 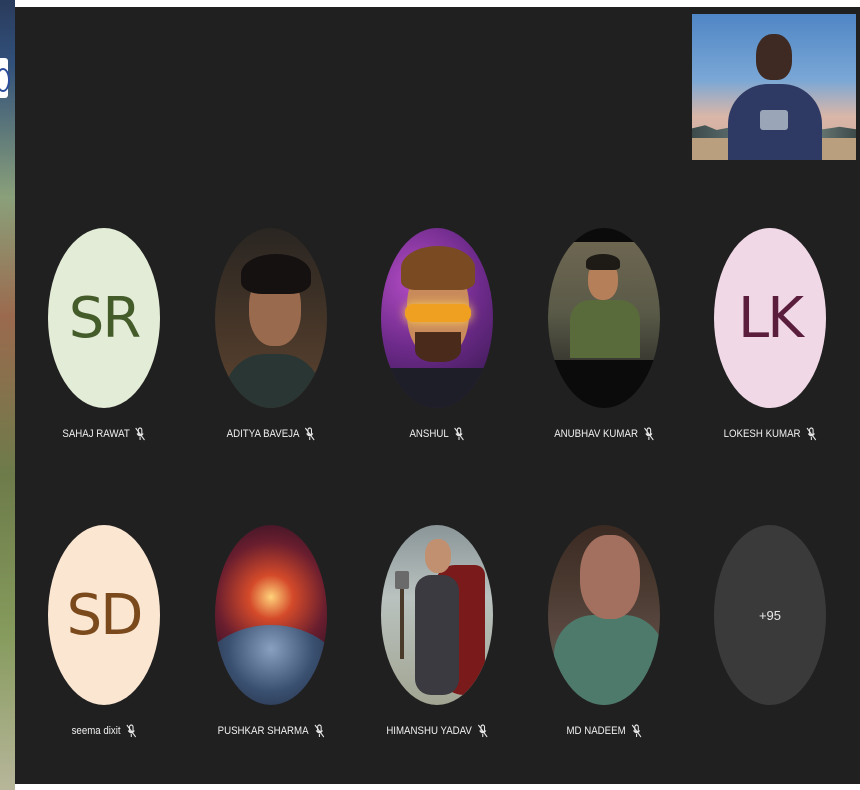 I want to click on self-video-preview, so click(x=774, y=87).